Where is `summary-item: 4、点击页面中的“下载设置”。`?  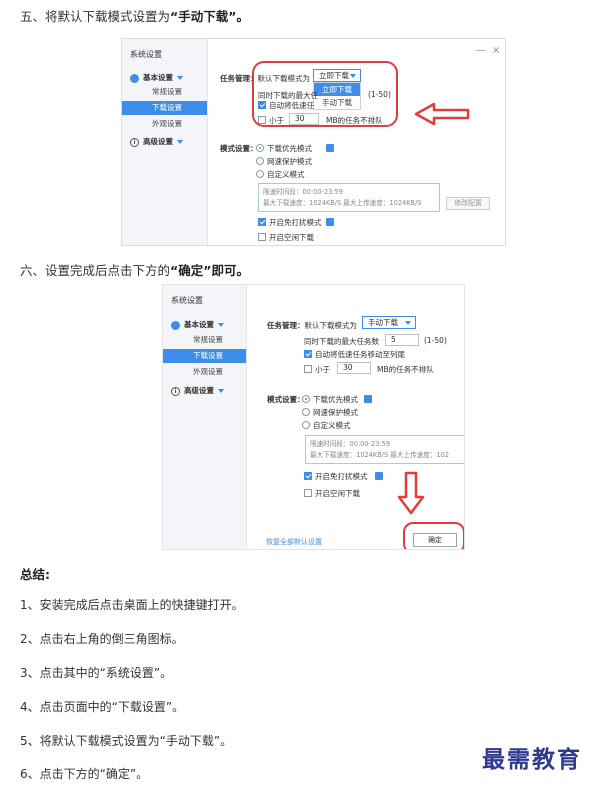 summary-item: 4、点击页面中的“下载设置”。 is located at coordinates (102, 707).